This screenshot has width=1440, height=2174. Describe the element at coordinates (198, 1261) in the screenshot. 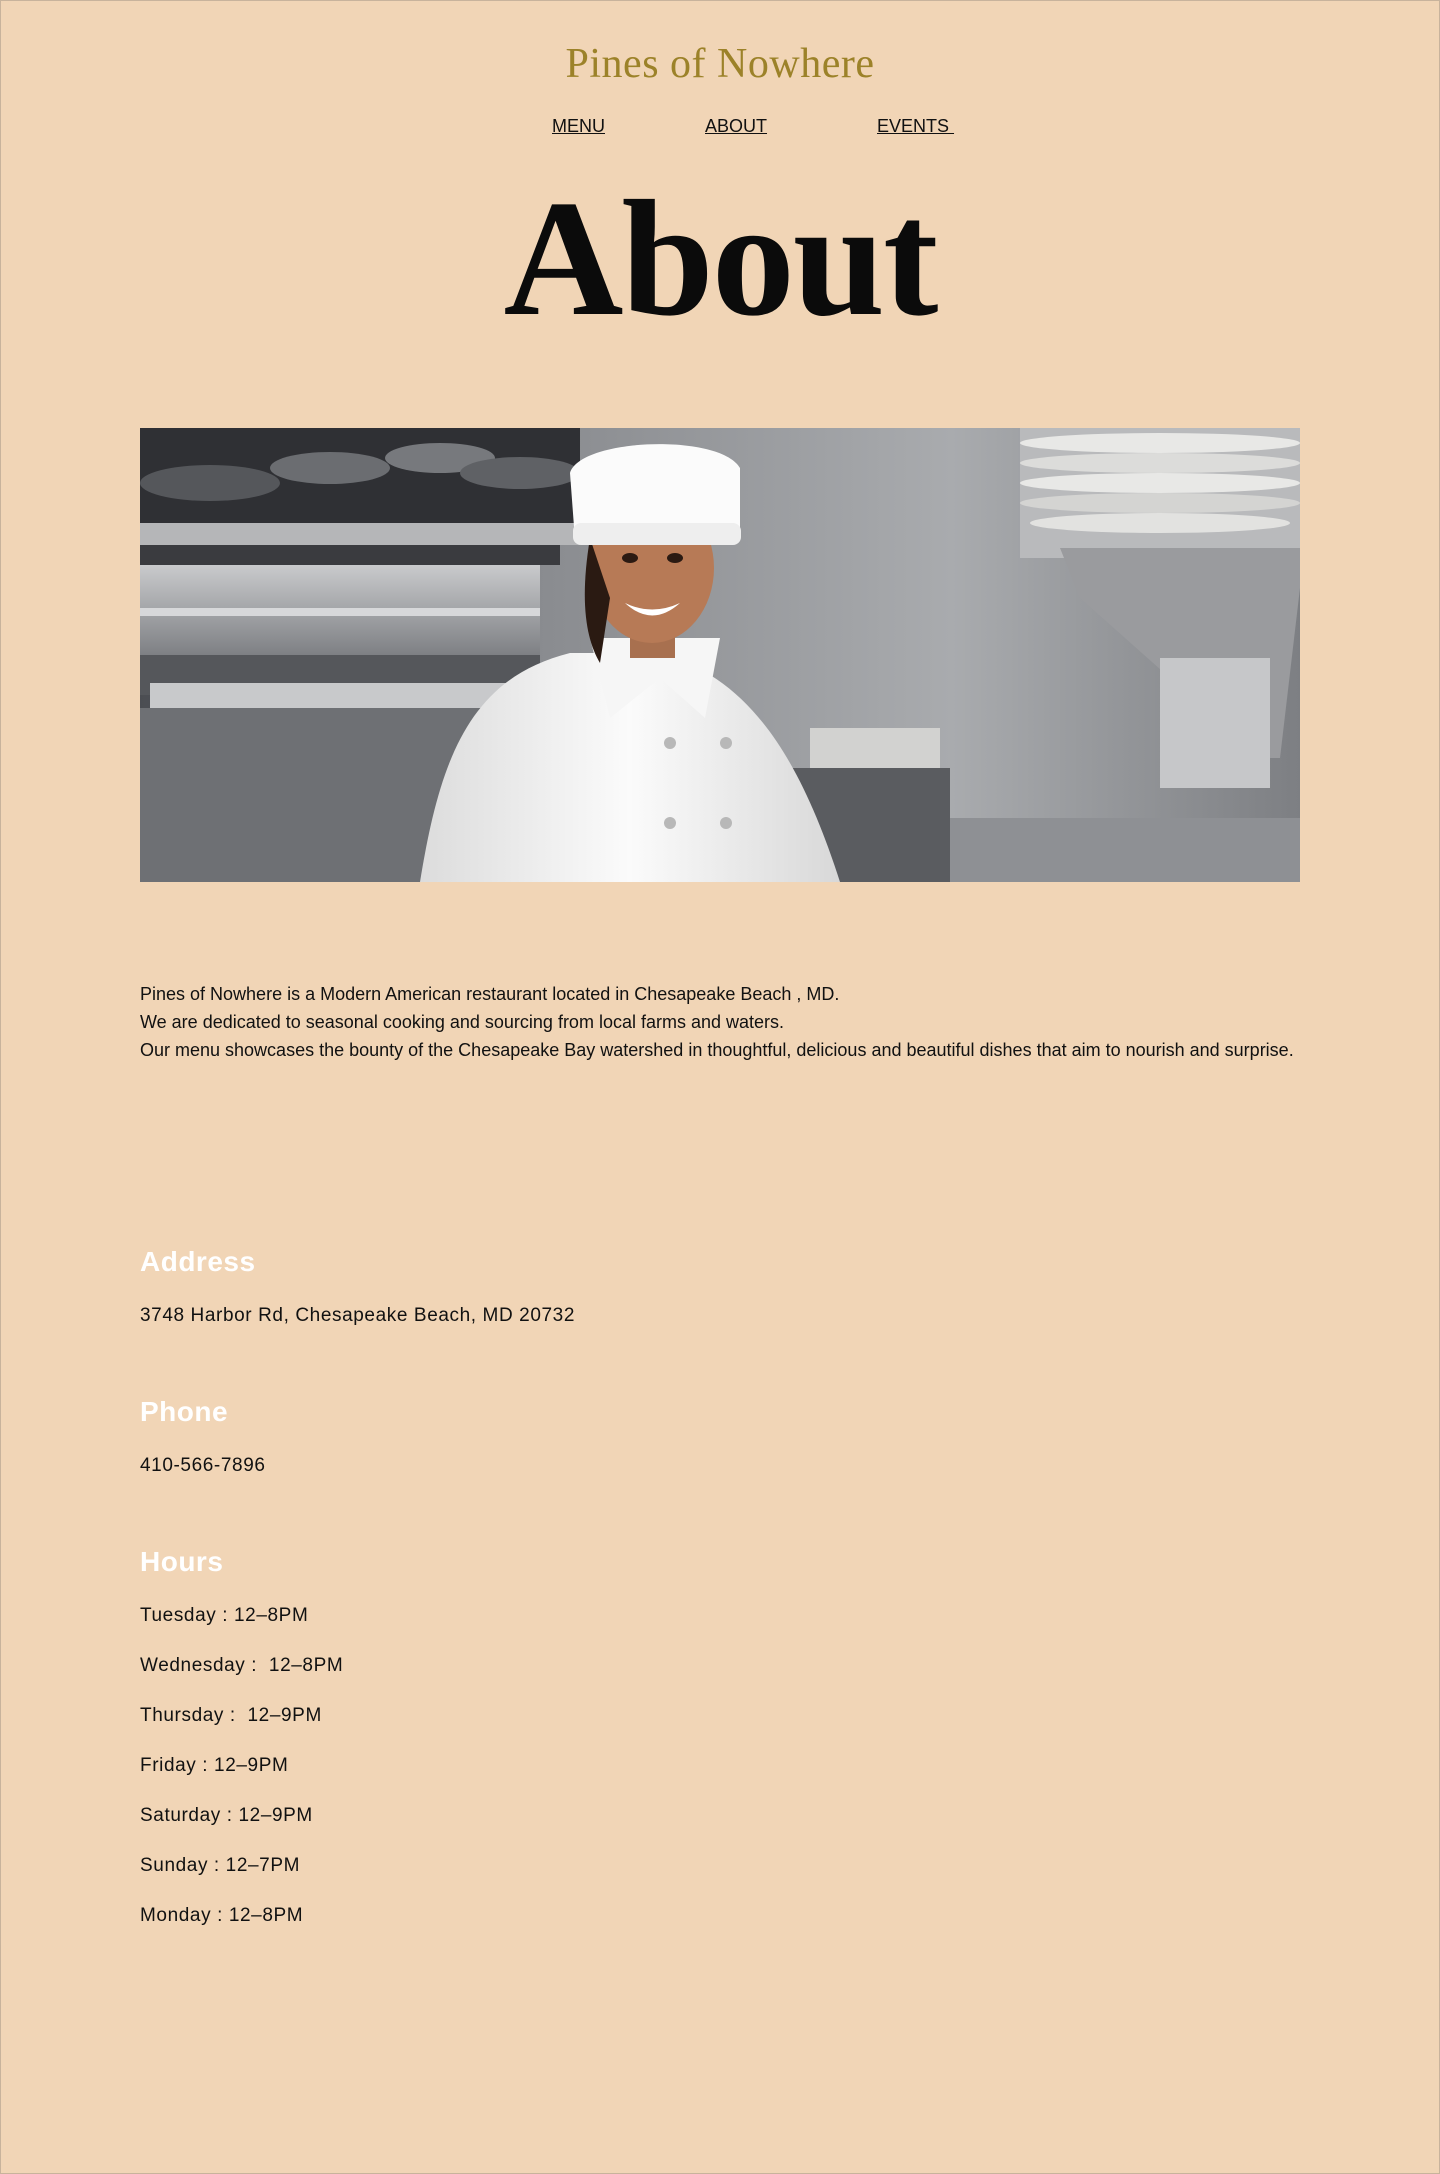

I see `address-heading: Address` at that location.